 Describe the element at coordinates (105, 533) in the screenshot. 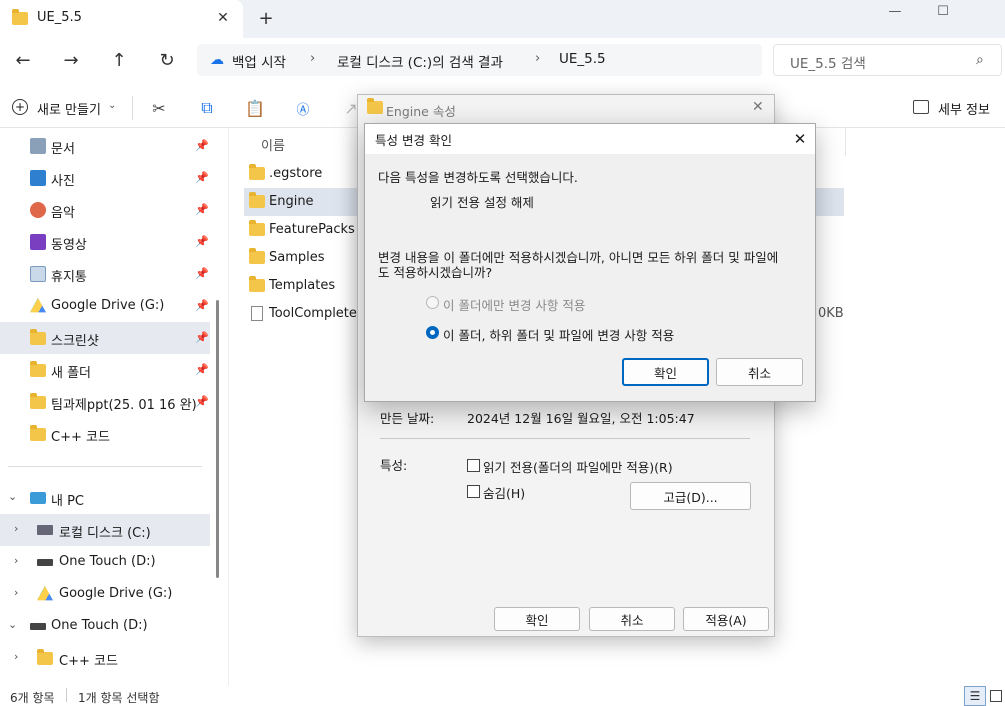

I see `tree-item-label: 로컬 디스크 (C:)` at that location.